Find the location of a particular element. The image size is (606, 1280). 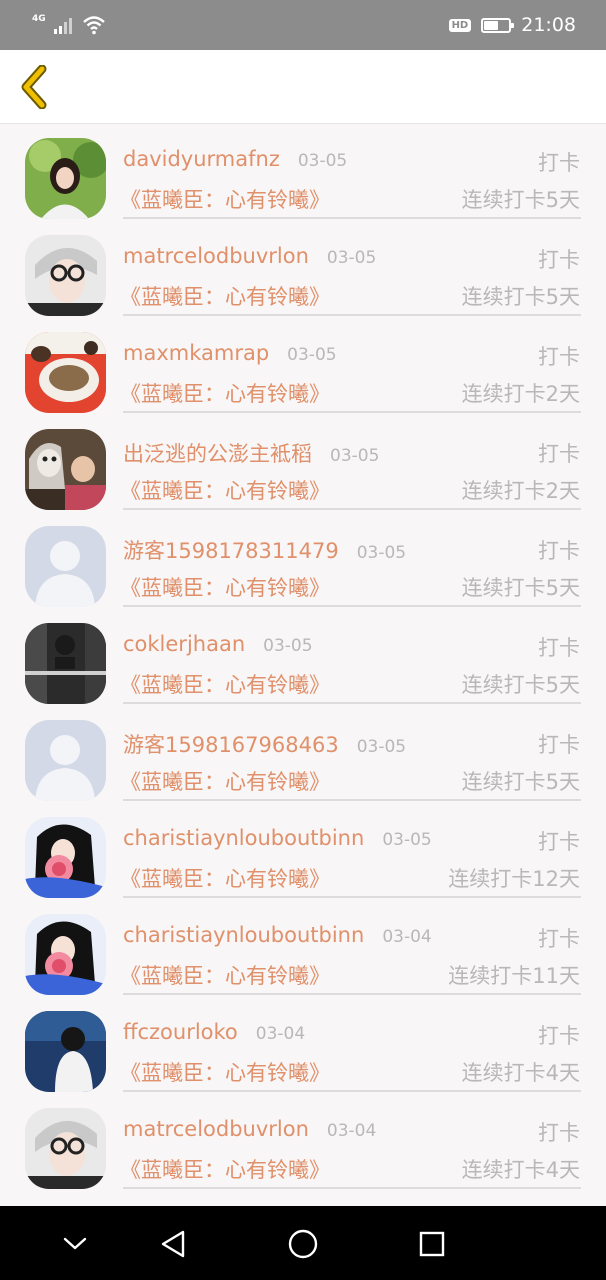

user-name: 游客1598178311479 03-05 is located at coordinates (264, 550).